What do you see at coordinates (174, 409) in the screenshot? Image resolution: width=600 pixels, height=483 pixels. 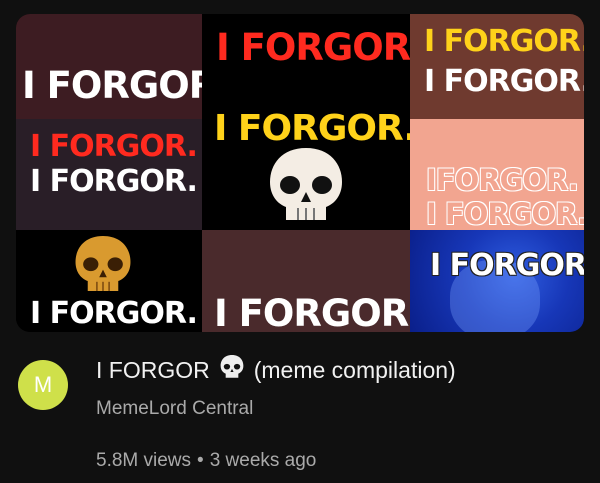 I see `channel-name: MemeLord Central` at bounding box center [174, 409].